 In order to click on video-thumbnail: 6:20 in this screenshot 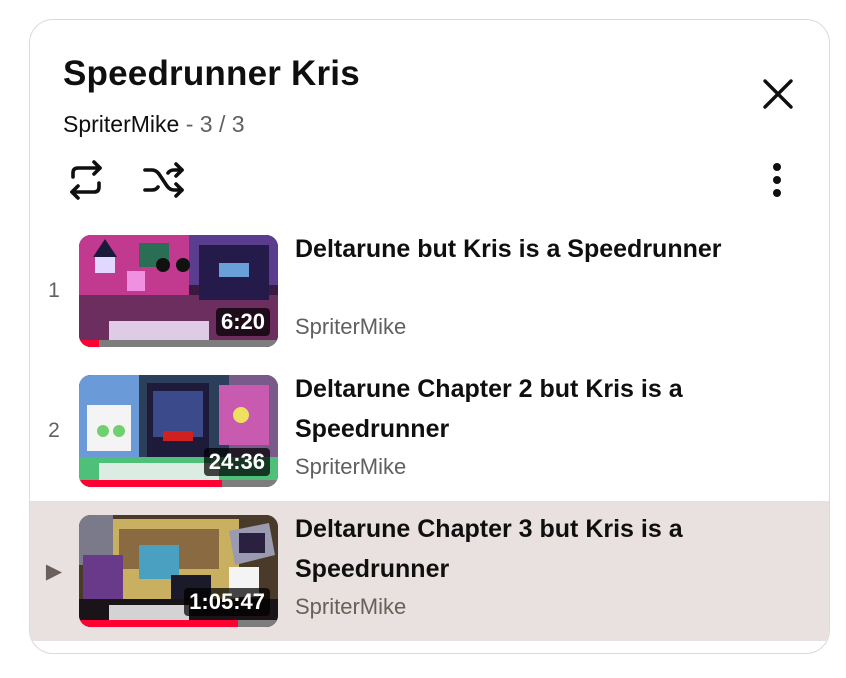, I will do `click(178, 291)`.